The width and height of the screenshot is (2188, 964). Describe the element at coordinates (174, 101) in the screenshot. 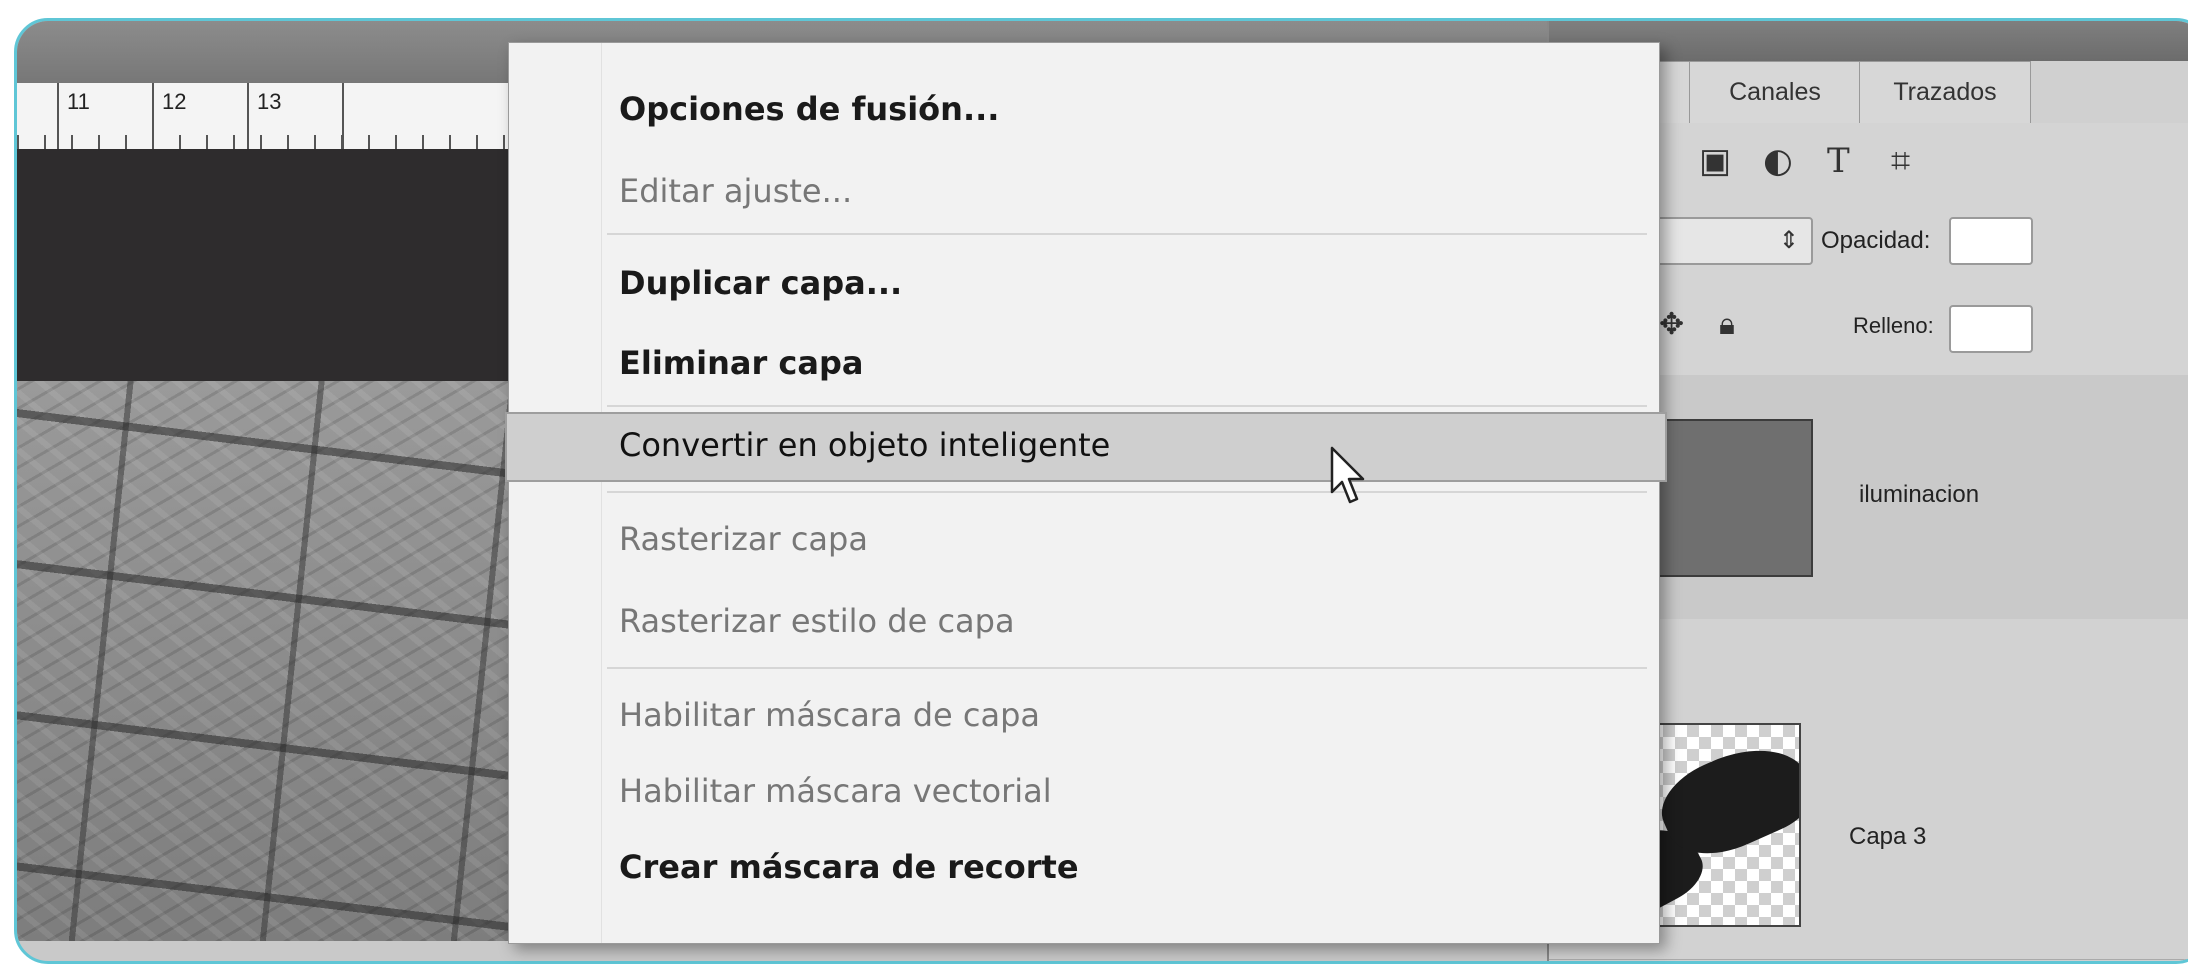

I see `ruler-mark: 12` at that location.